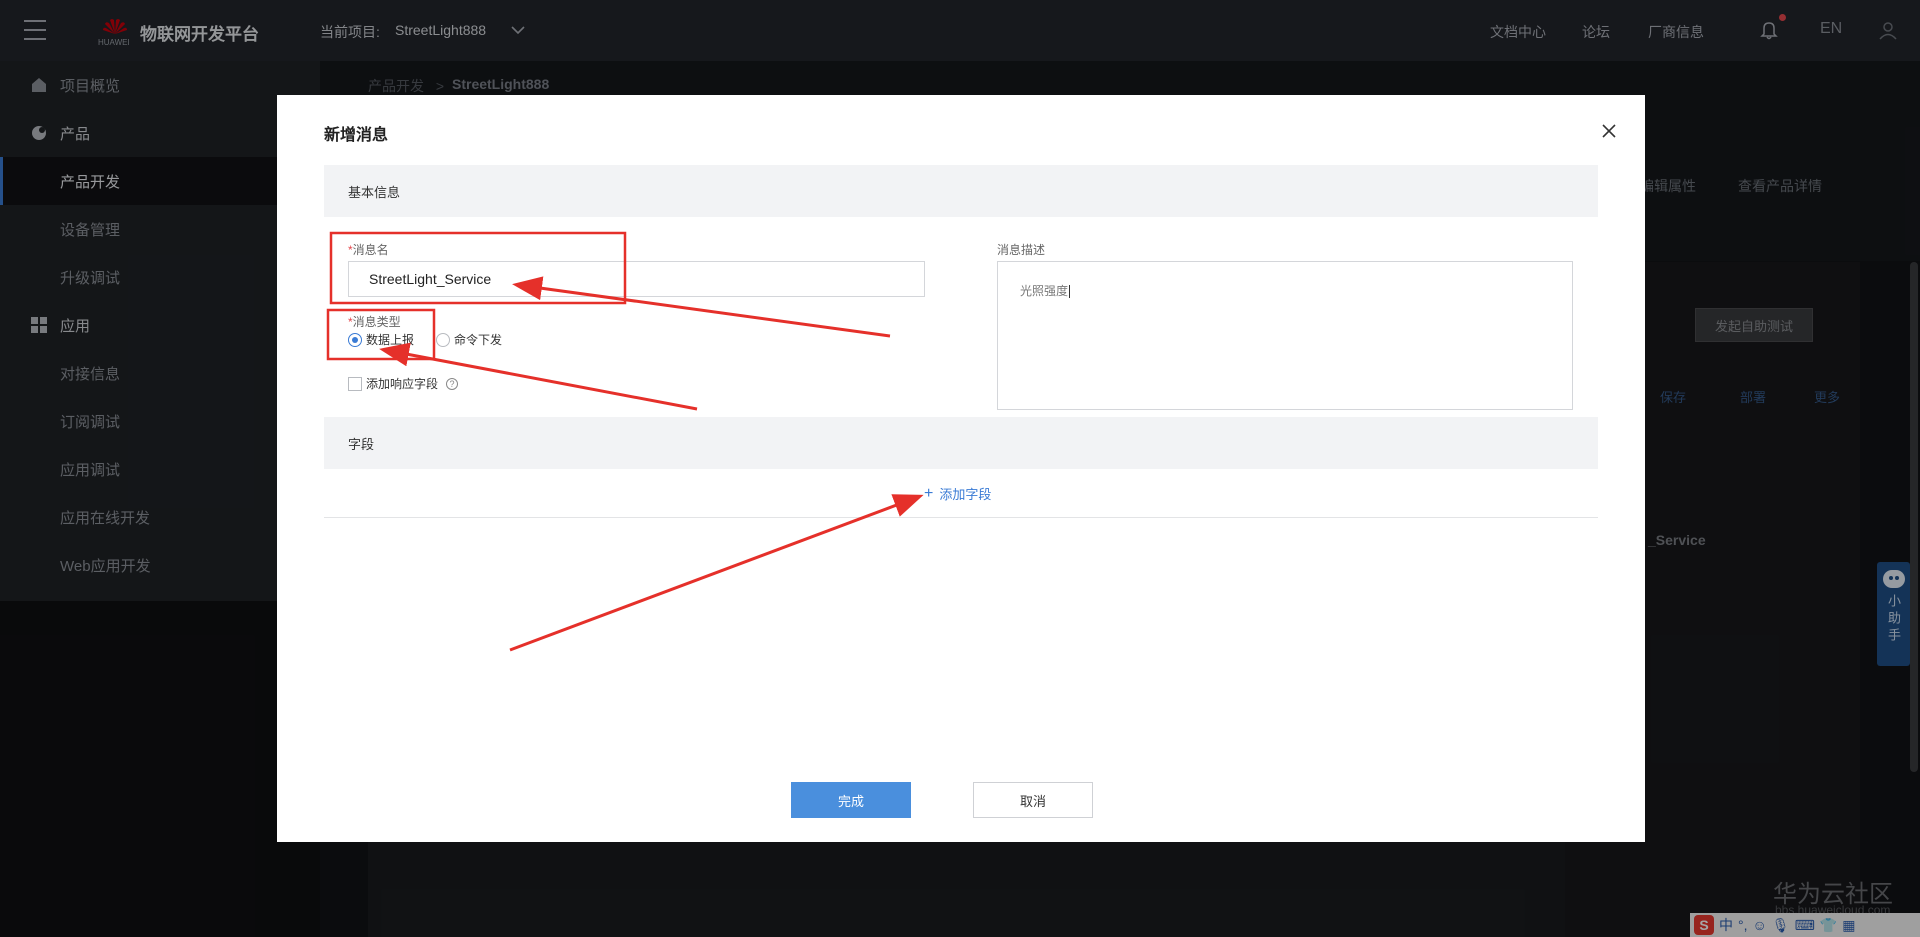 The width and height of the screenshot is (1920, 937). I want to click on msg-type-radio-group: 数据上报 命令下发, so click(425, 339).